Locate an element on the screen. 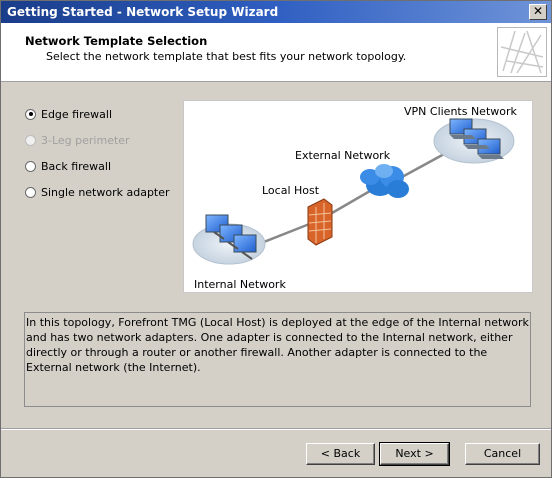  button-separator is located at coordinates (276, 429).